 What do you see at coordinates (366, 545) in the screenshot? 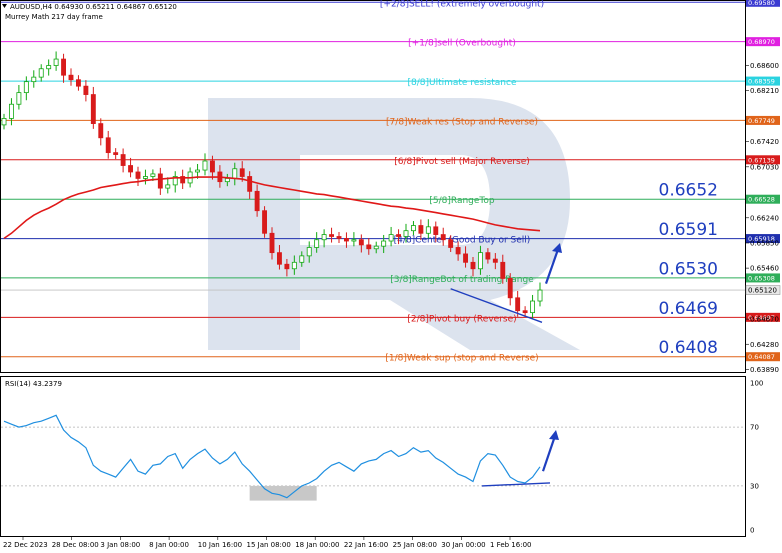
I see `time-tick-label: 22 Jan 16:00` at bounding box center [366, 545].